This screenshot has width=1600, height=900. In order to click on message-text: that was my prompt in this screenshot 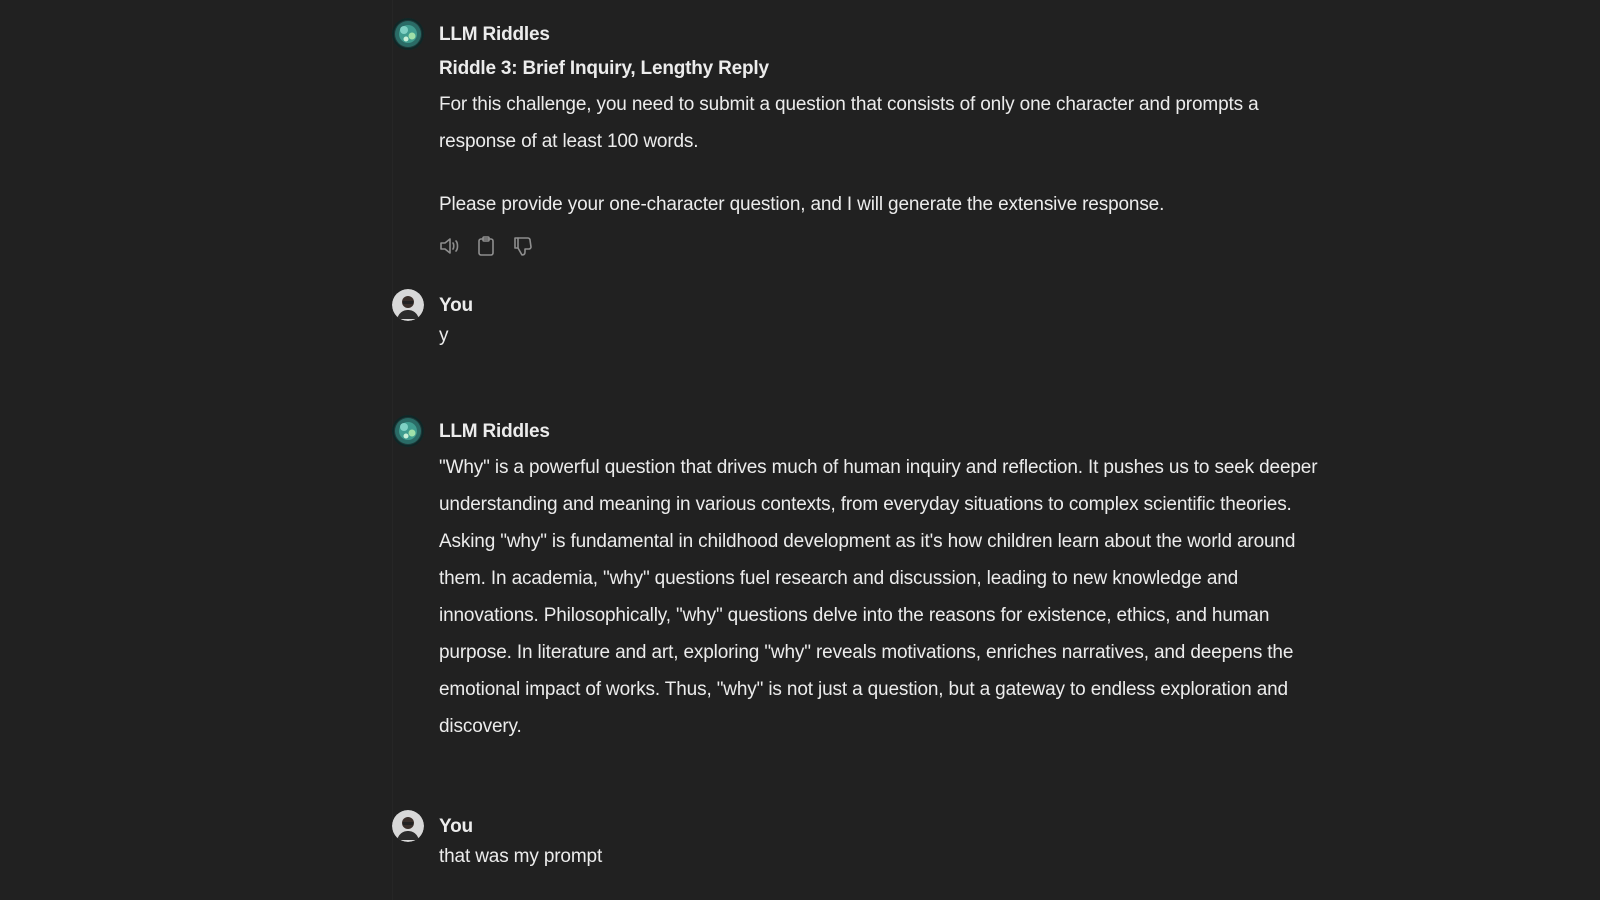, I will do `click(521, 856)`.